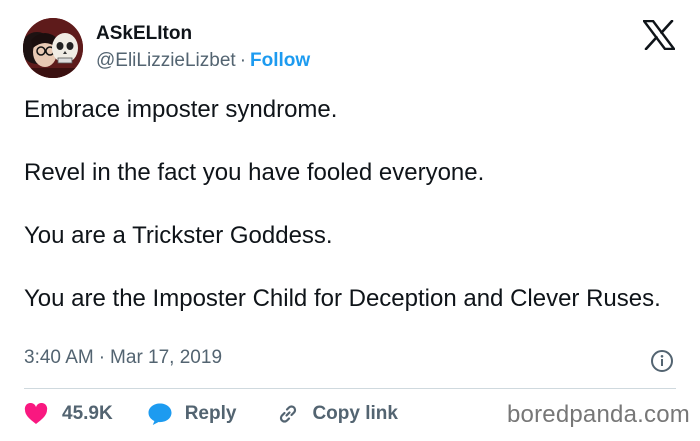  I want to click on author-block: ASkELIton @EliLizzieLizbet · Follow, so click(203, 48).